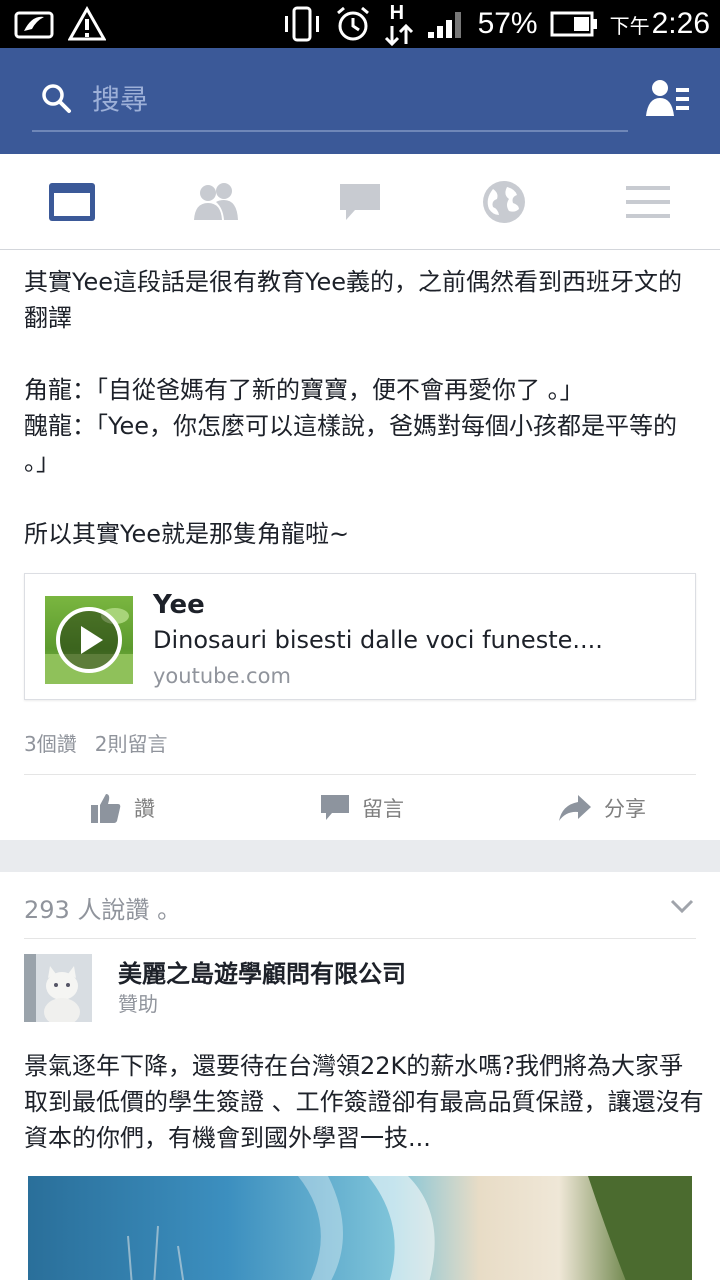  Describe the element at coordinates (507, 23) in the screenshot. I see `battery-percent: 57%` at that location.